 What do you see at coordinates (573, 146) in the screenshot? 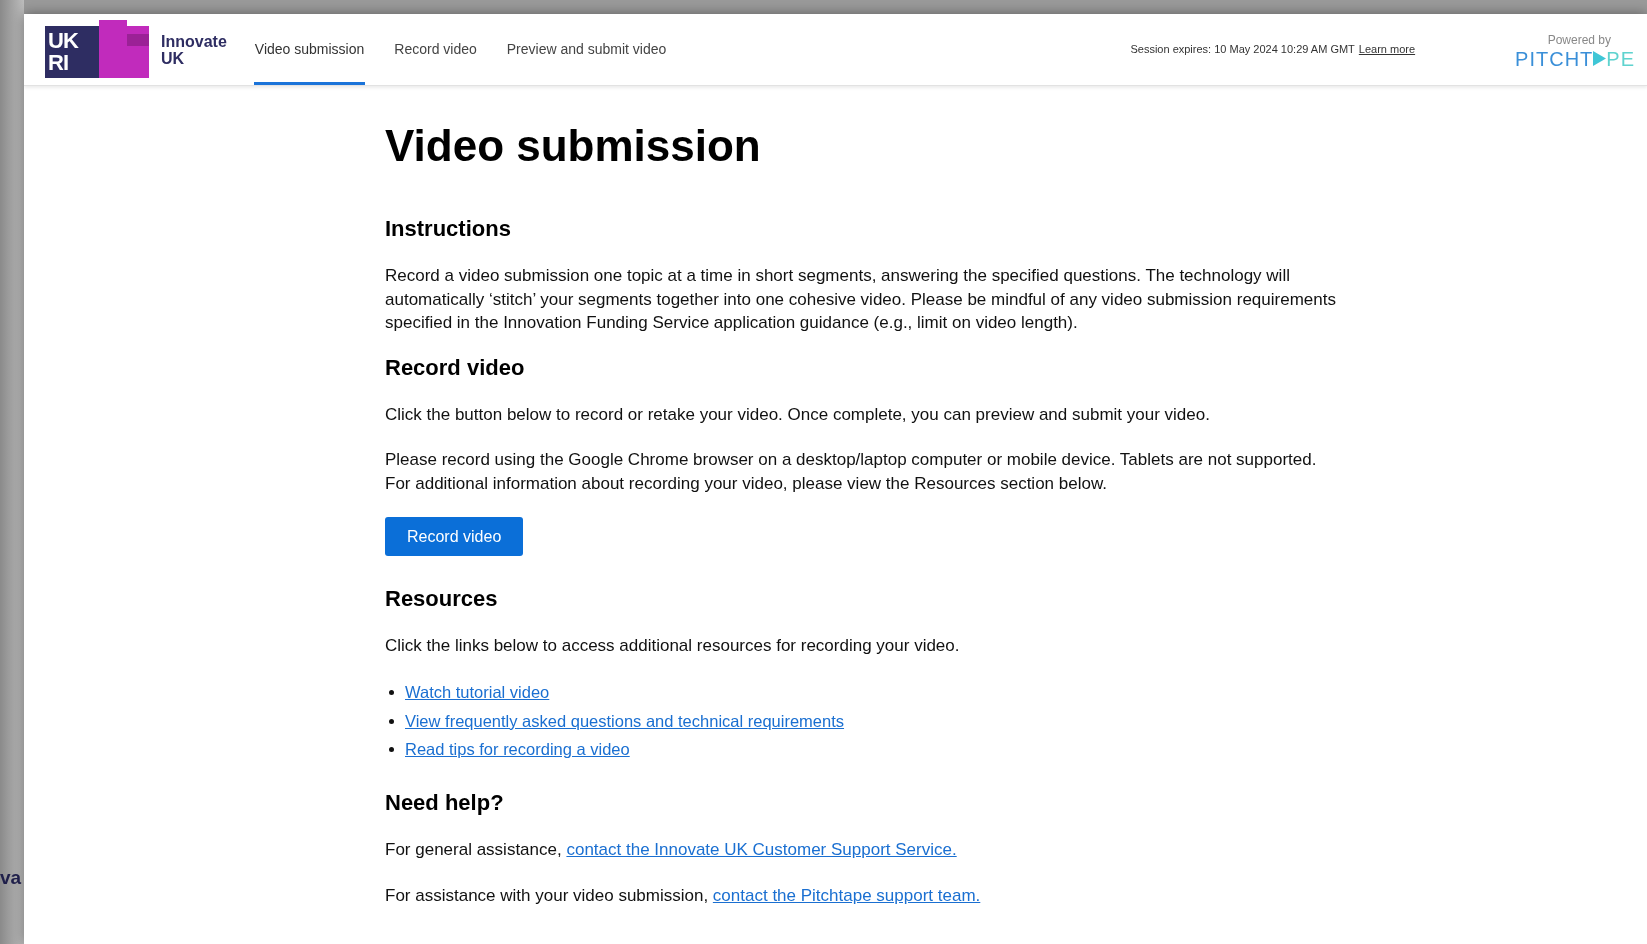
I see `page-title: Video submission` at bounding box center [573, 146].